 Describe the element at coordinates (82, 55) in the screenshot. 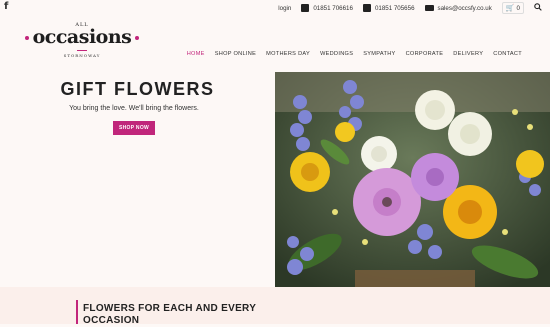

I see `logo-town-text: STORNOWAY` at that location.